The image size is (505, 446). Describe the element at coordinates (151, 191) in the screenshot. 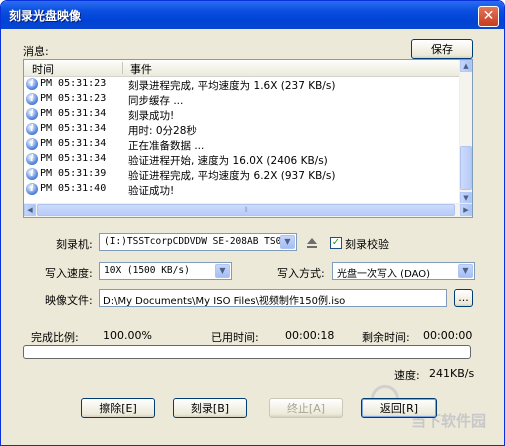

I see `row-event: 验证成功!` at that location.